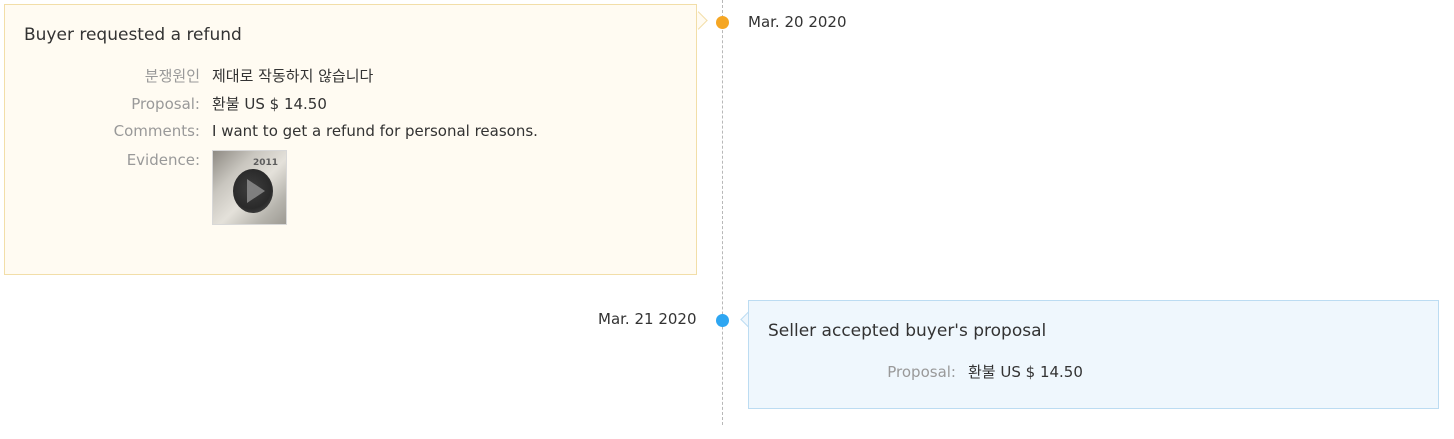 This screenshot has height=439, width=1454. What do you see at coordinates (797, 22) in the screenshot?
I see `event-date: Mar. 20 2020` at bounding box center [797, 22].